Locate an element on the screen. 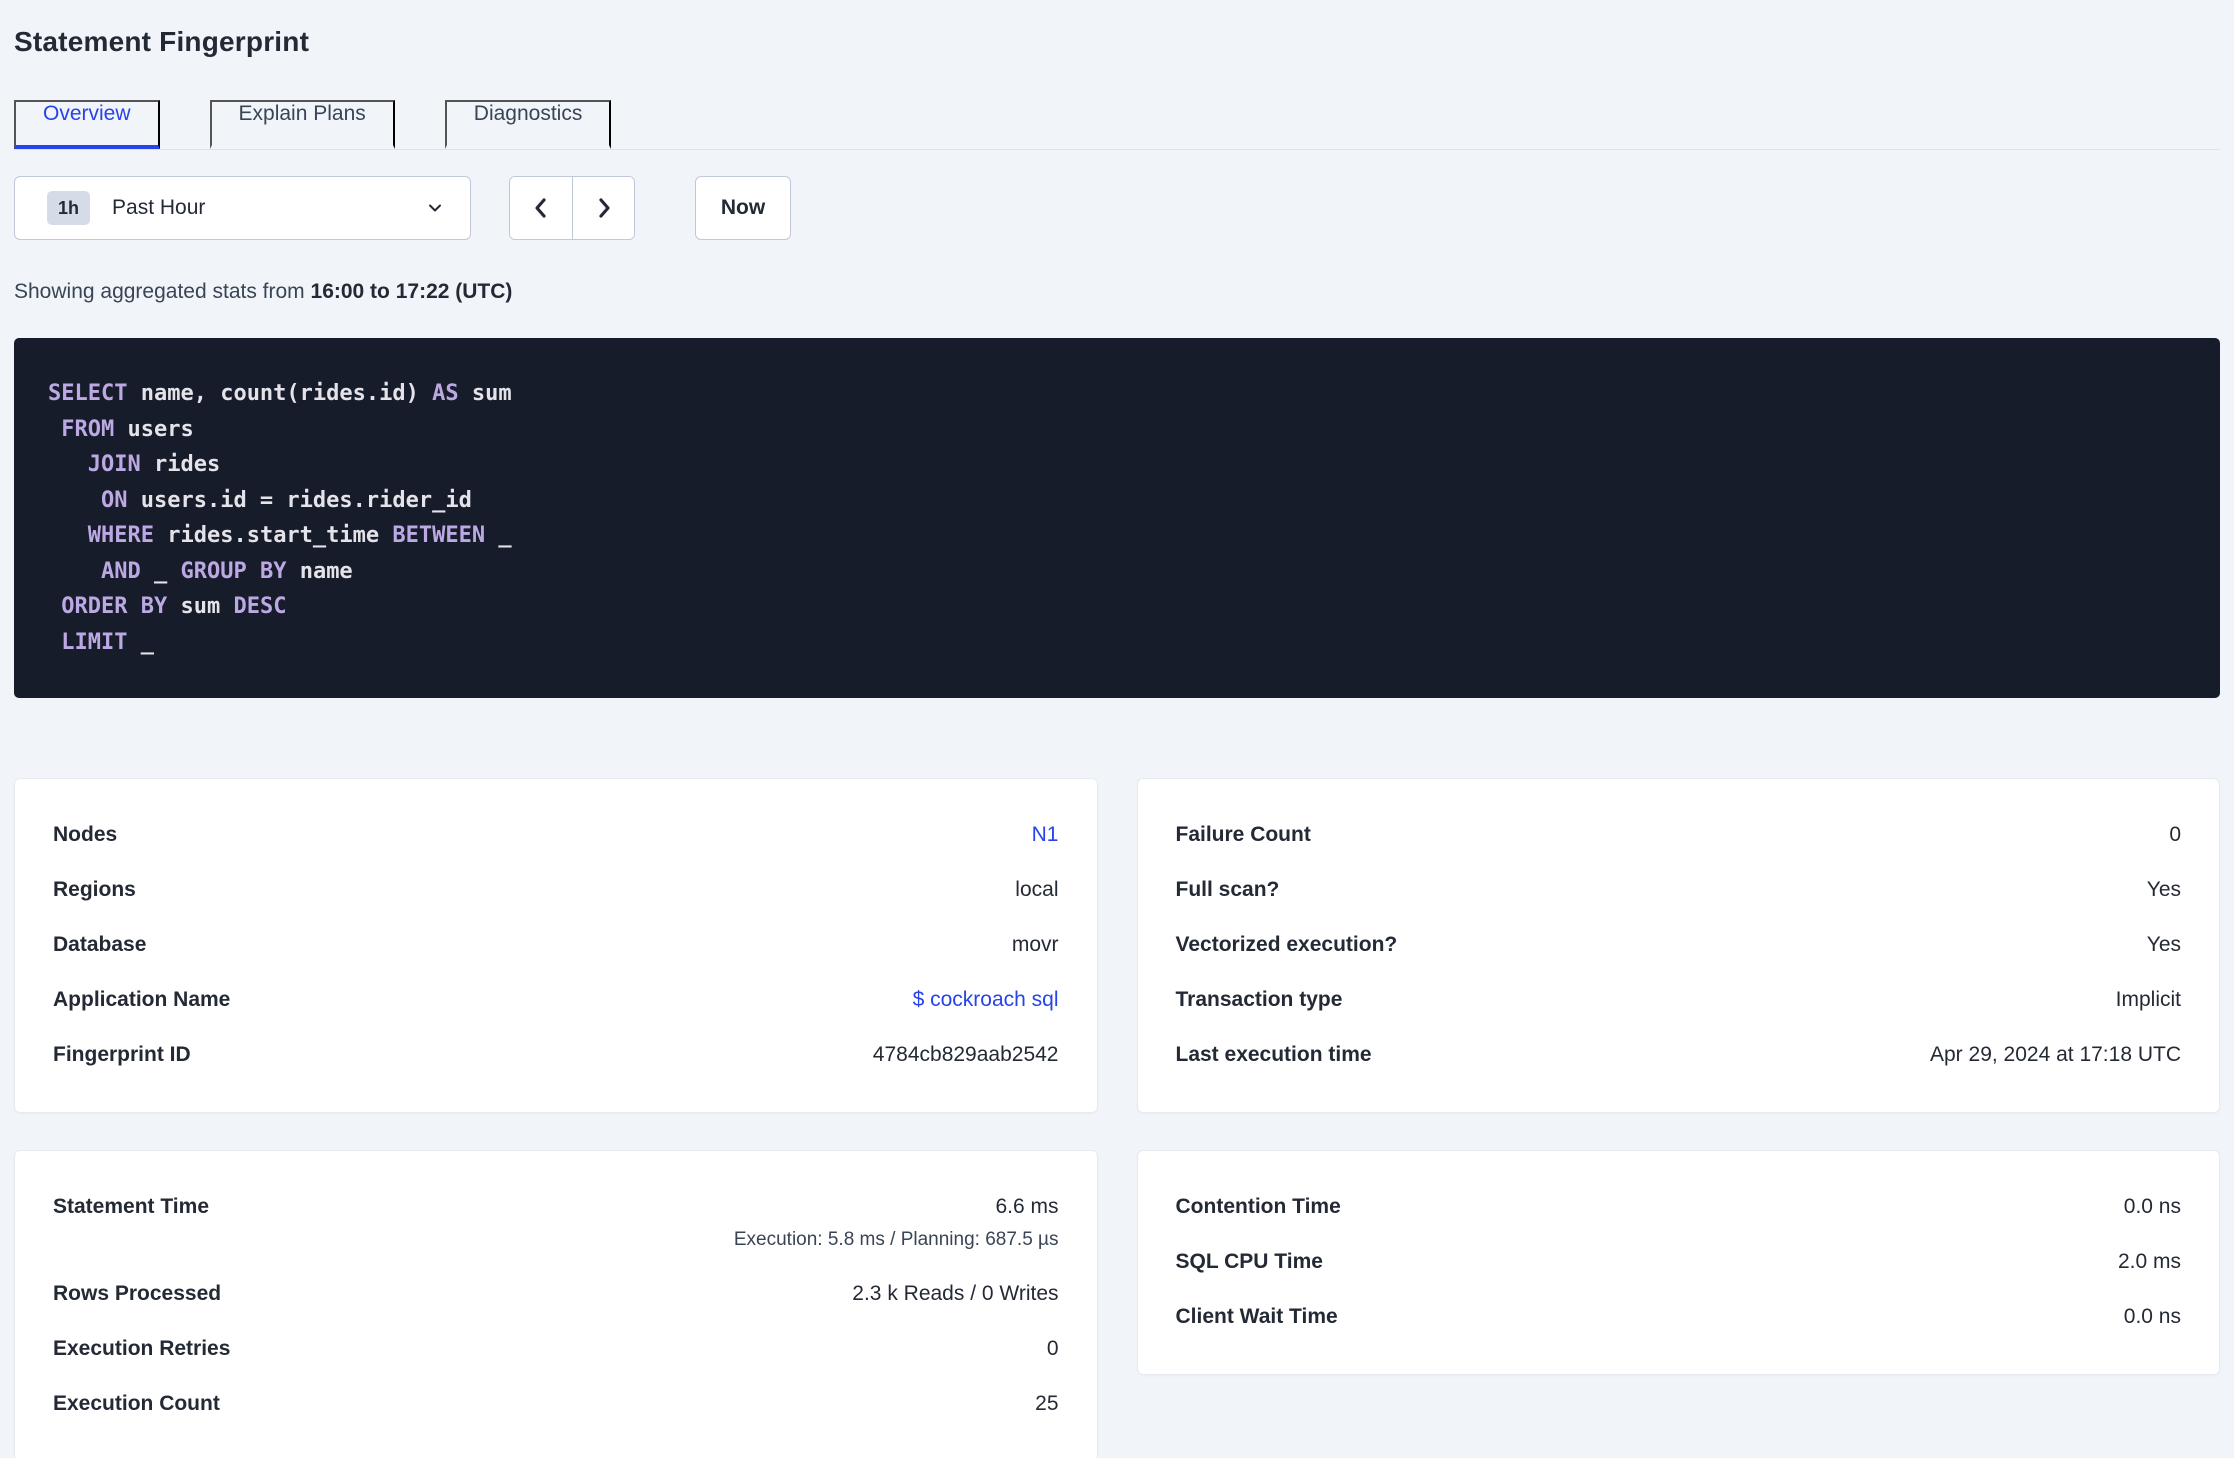 The width and height of the screenshot is (2234, 1458). time-range-label: Past Hour is located at coordinates (159, 207).